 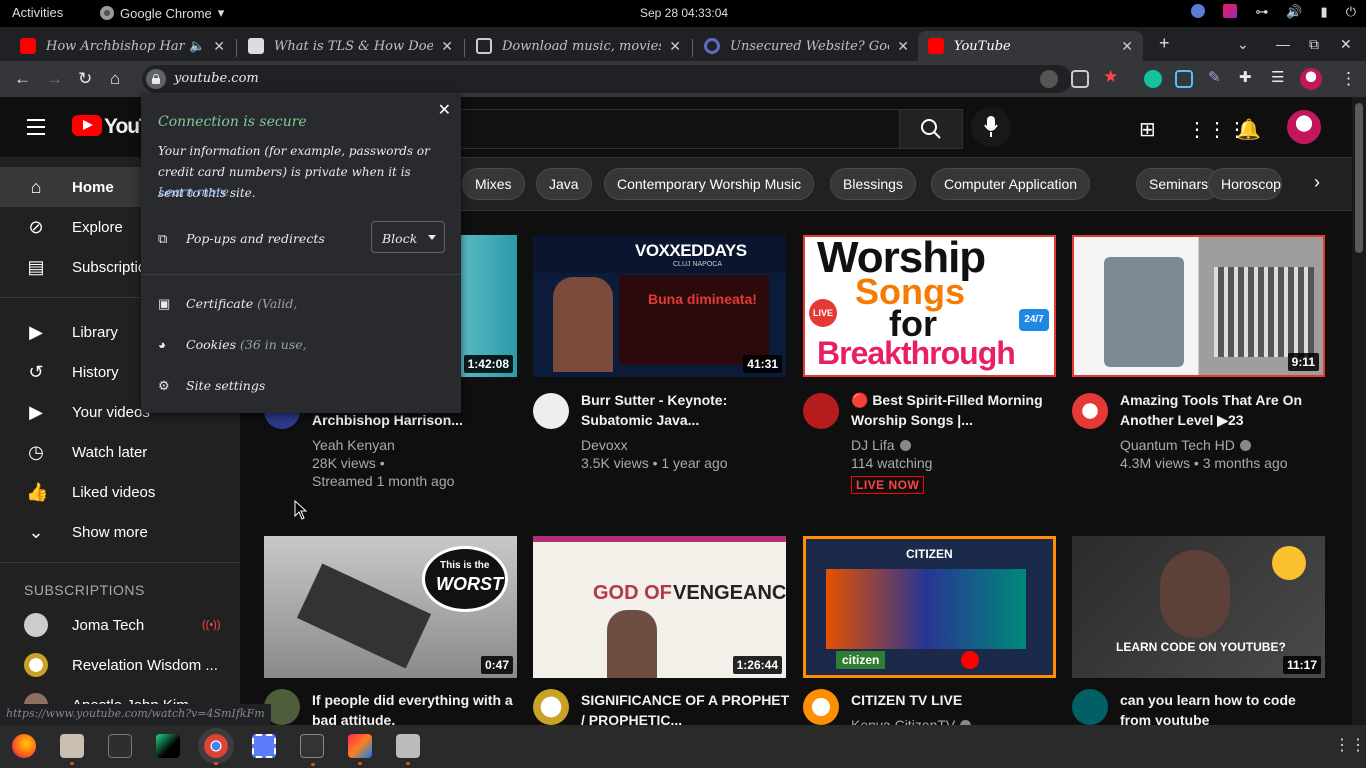 I want to click on chip: Java, so click(x=564, y=184).